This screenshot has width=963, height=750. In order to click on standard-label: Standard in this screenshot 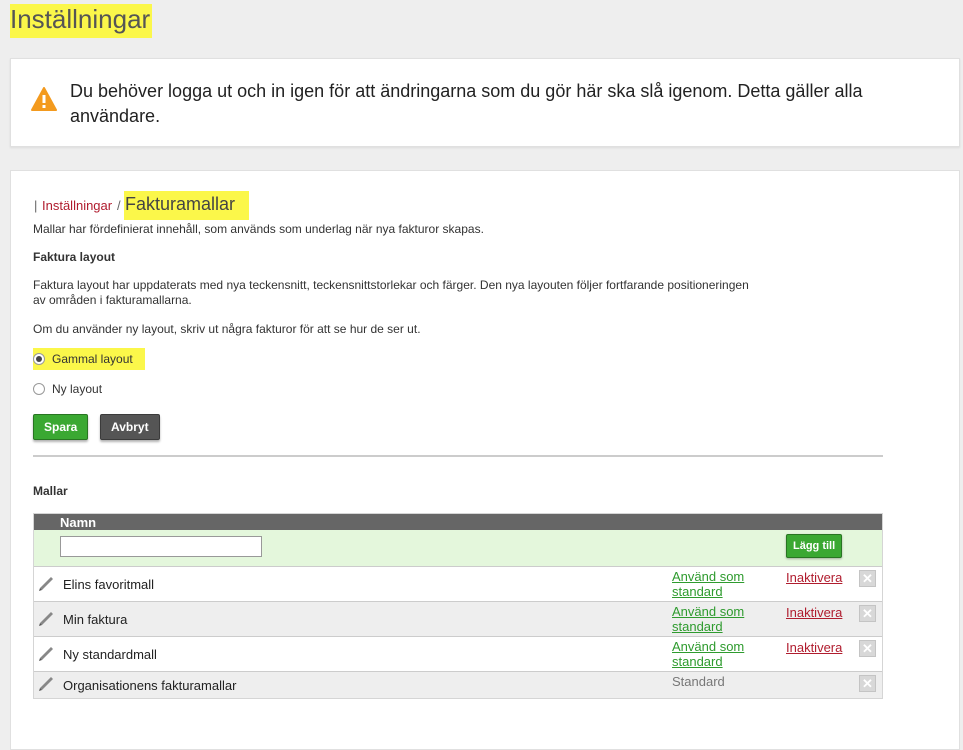, I will do `click(698, 681)`.